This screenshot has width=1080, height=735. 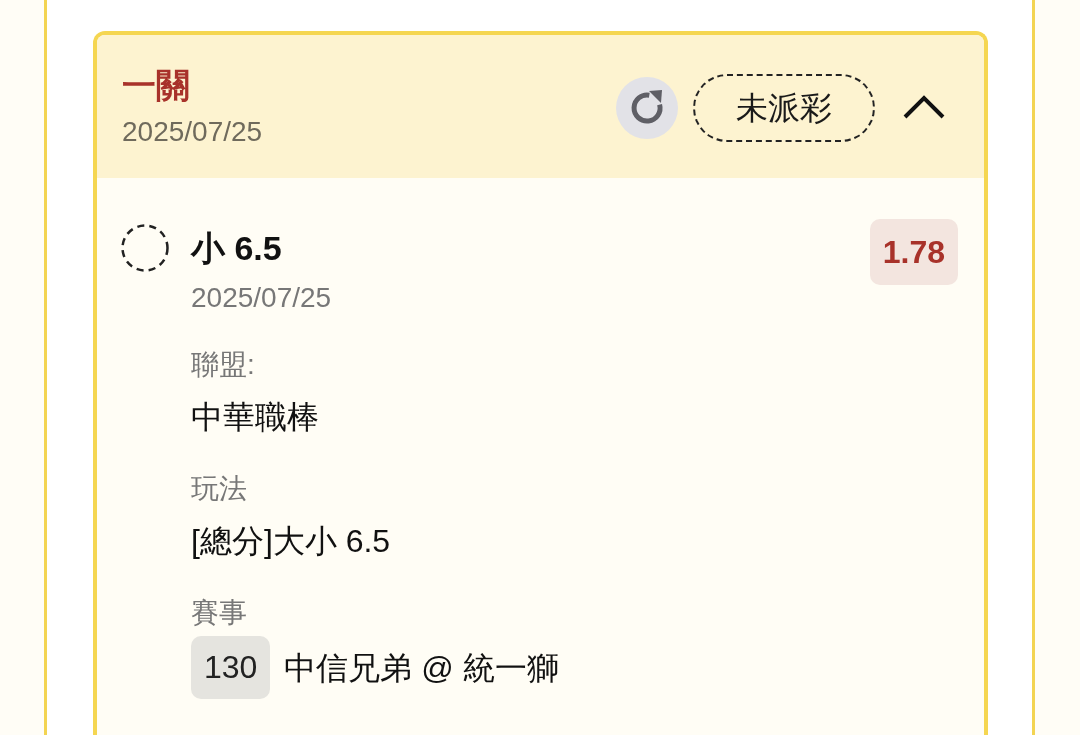 I want to click on card-date: 2025/07/25, so click(x=193, y=132).